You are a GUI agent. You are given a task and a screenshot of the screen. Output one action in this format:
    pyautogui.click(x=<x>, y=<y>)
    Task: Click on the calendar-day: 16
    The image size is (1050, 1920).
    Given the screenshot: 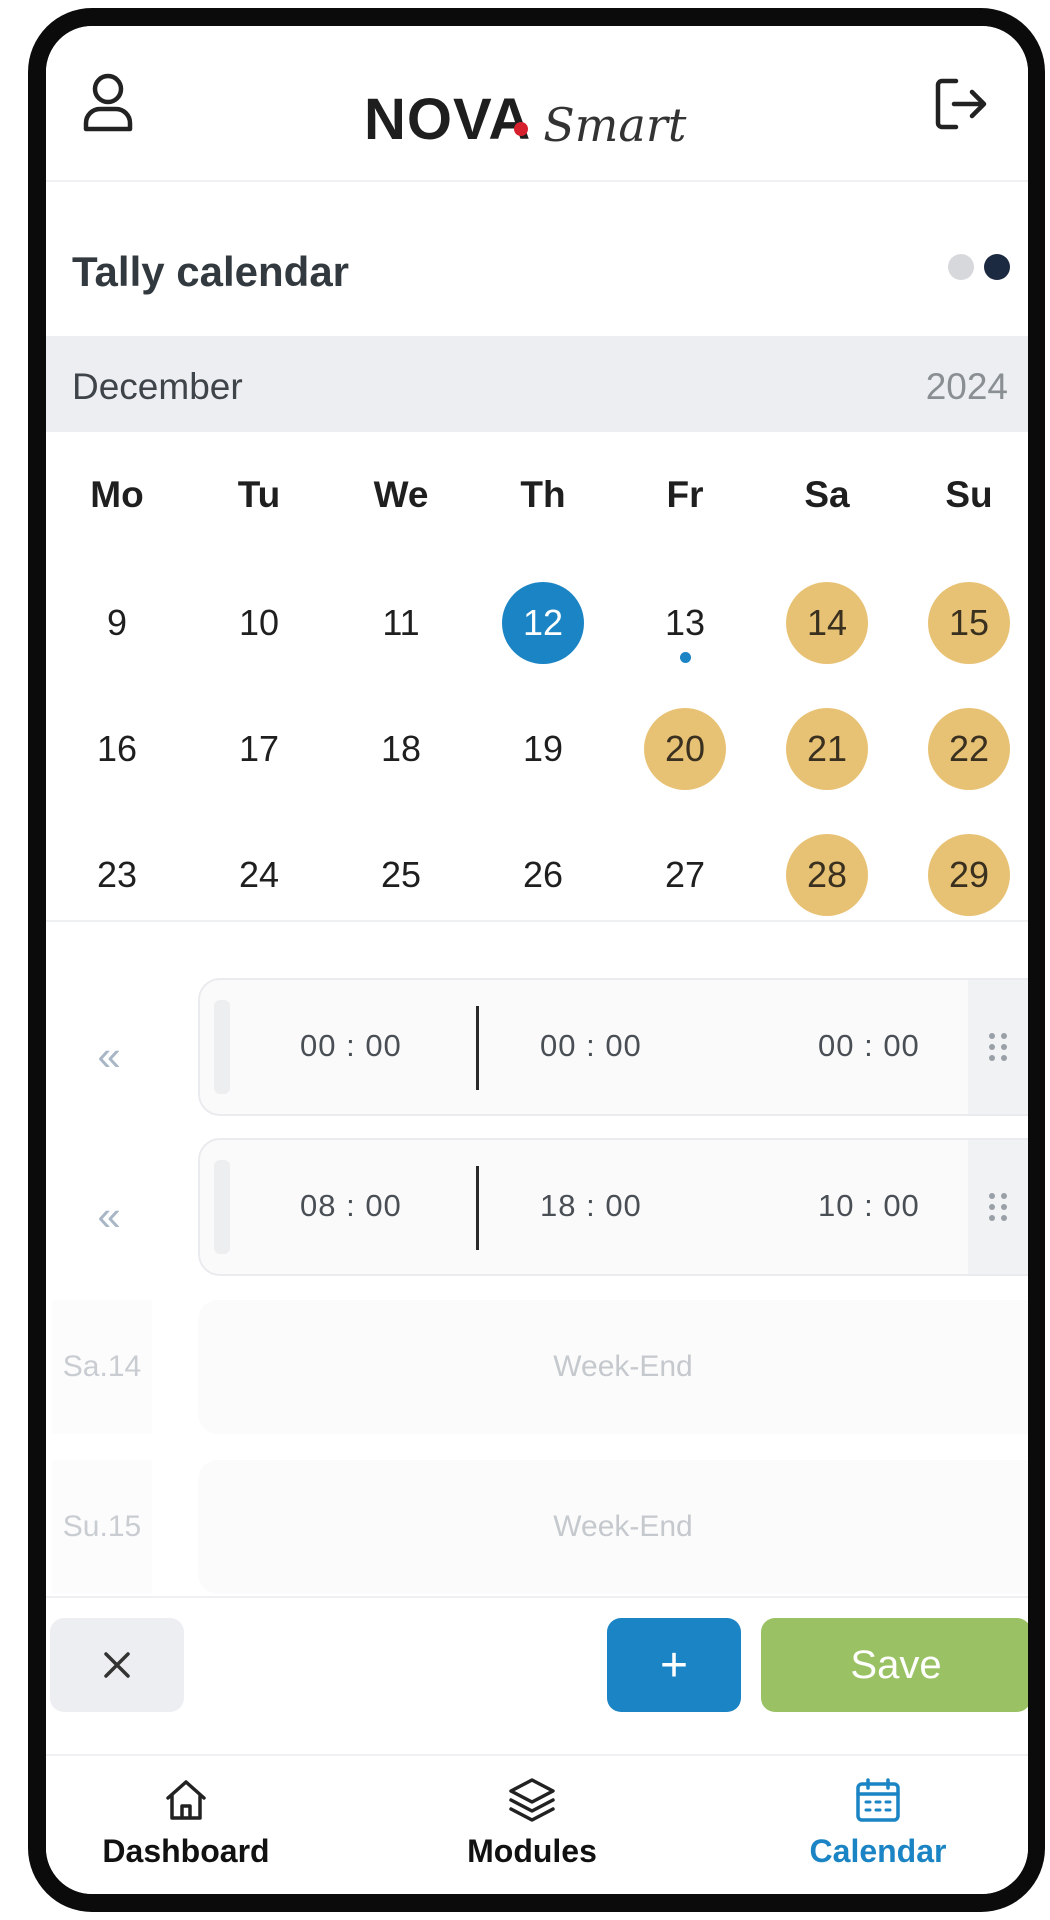 What is the action you would take?
    pyautogui.click(x=117, y=749)
    